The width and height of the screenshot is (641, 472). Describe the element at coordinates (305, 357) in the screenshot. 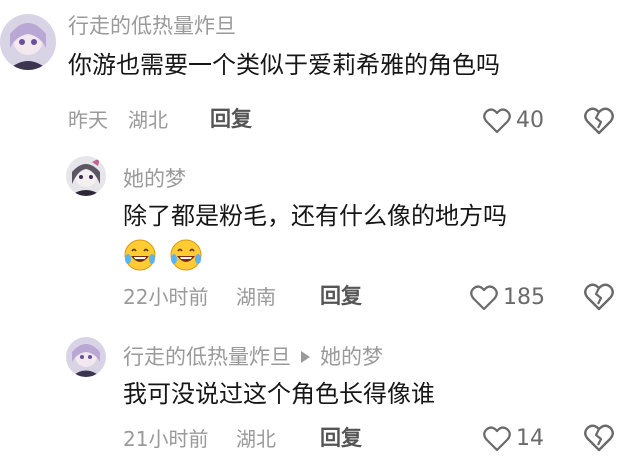

I see `reply-arrow-icon` at that location.